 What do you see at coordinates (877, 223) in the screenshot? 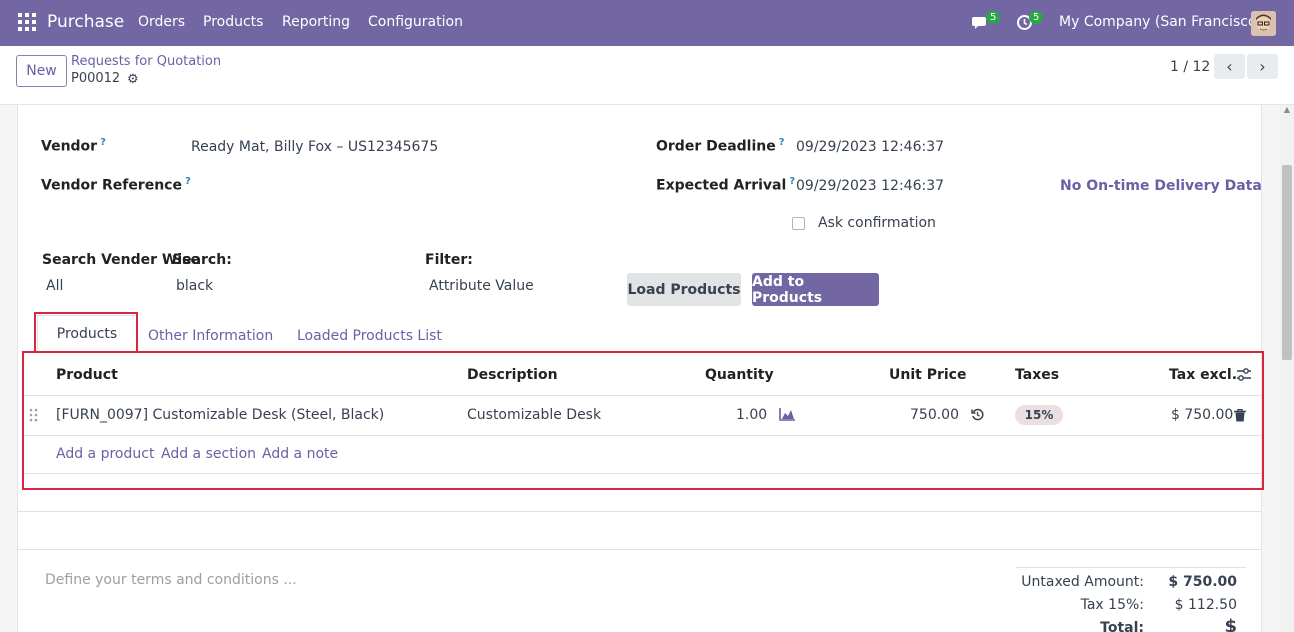
I see `ask-confirmation-label: Ask confirmation` at bounding box center [877, 223].